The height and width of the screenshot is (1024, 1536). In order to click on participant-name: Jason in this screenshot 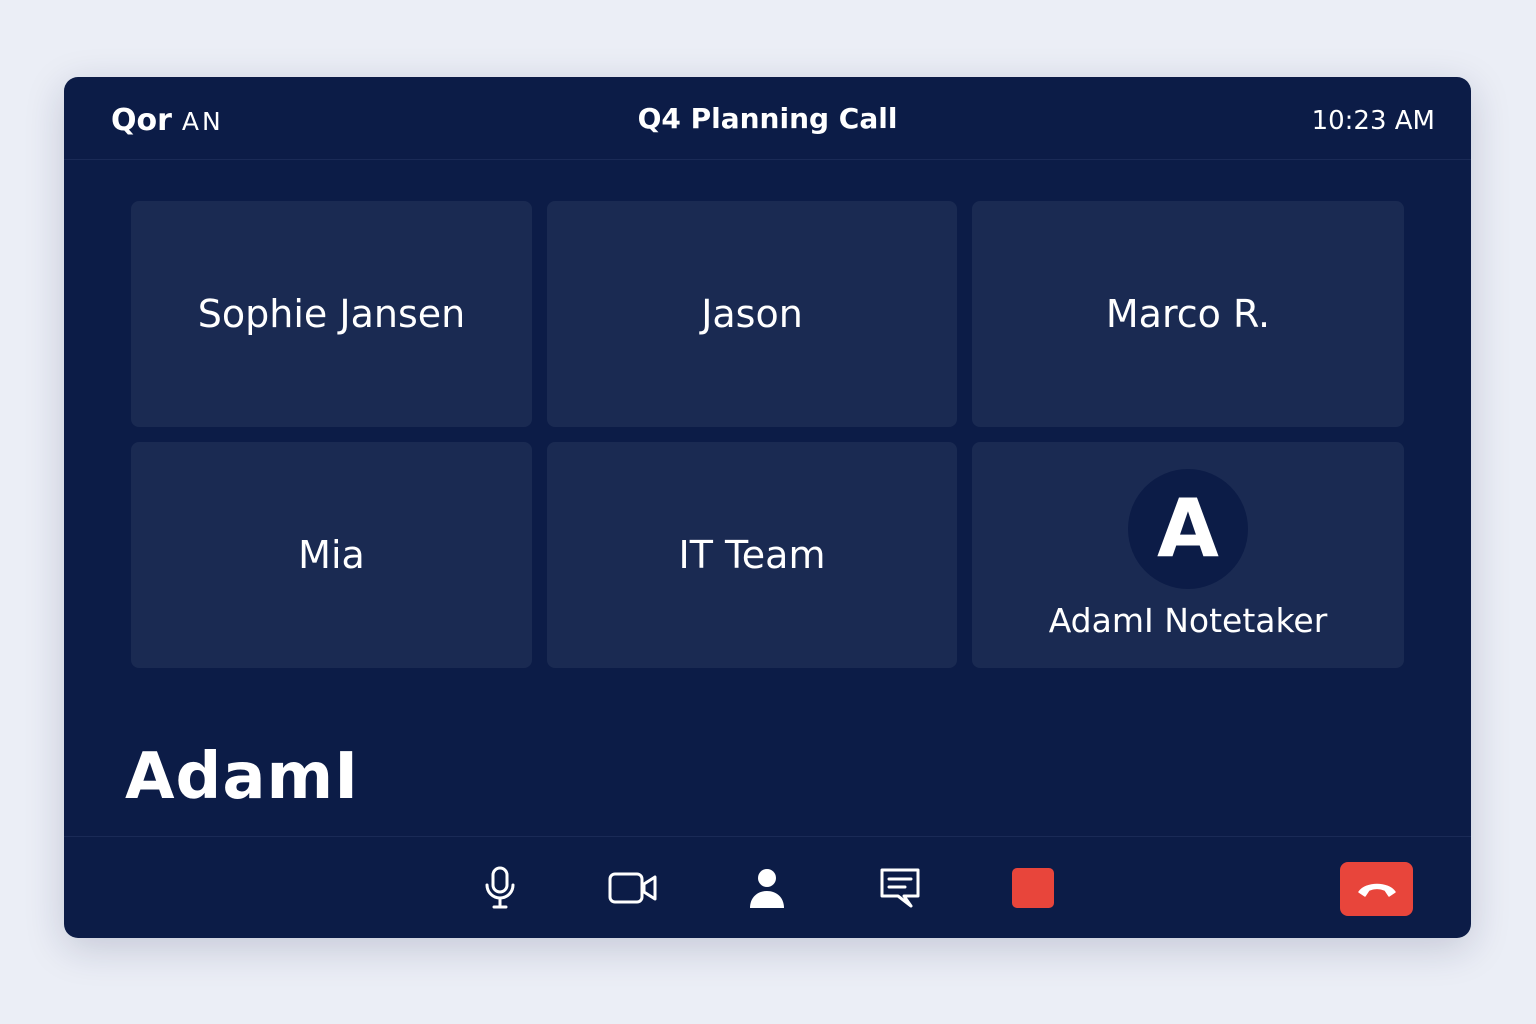, I will do `click(752, 314)`.